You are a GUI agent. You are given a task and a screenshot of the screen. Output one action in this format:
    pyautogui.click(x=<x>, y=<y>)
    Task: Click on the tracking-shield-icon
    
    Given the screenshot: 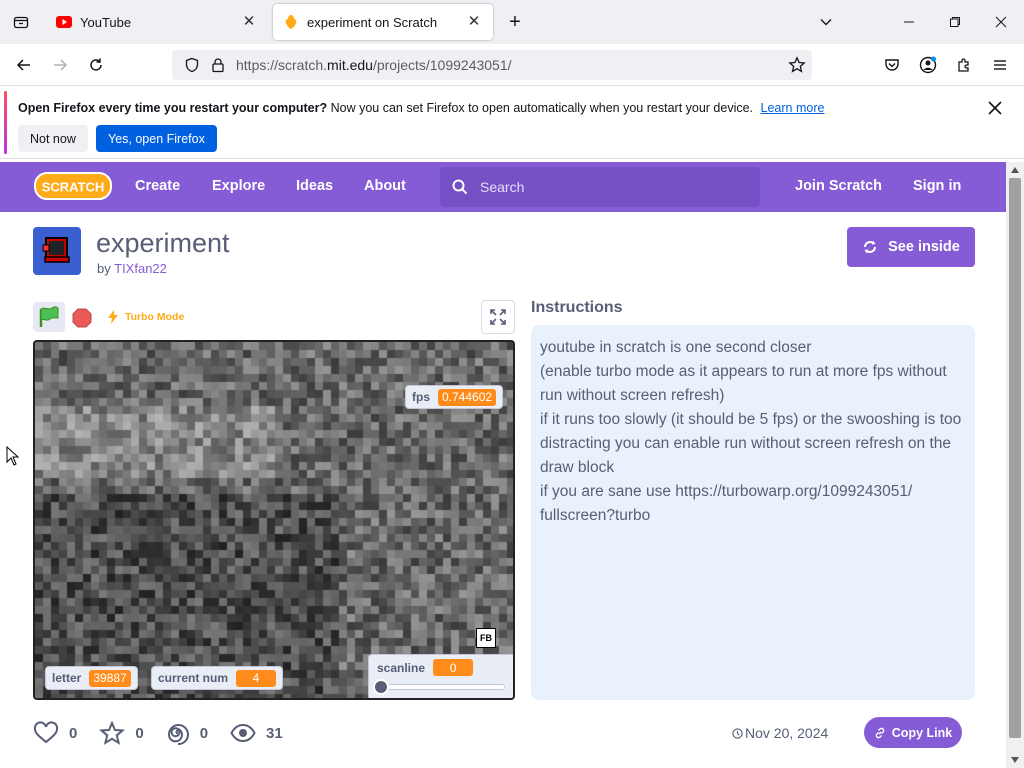 What is the action you would take?
    pyautogui.click(x=192, y=65)
    